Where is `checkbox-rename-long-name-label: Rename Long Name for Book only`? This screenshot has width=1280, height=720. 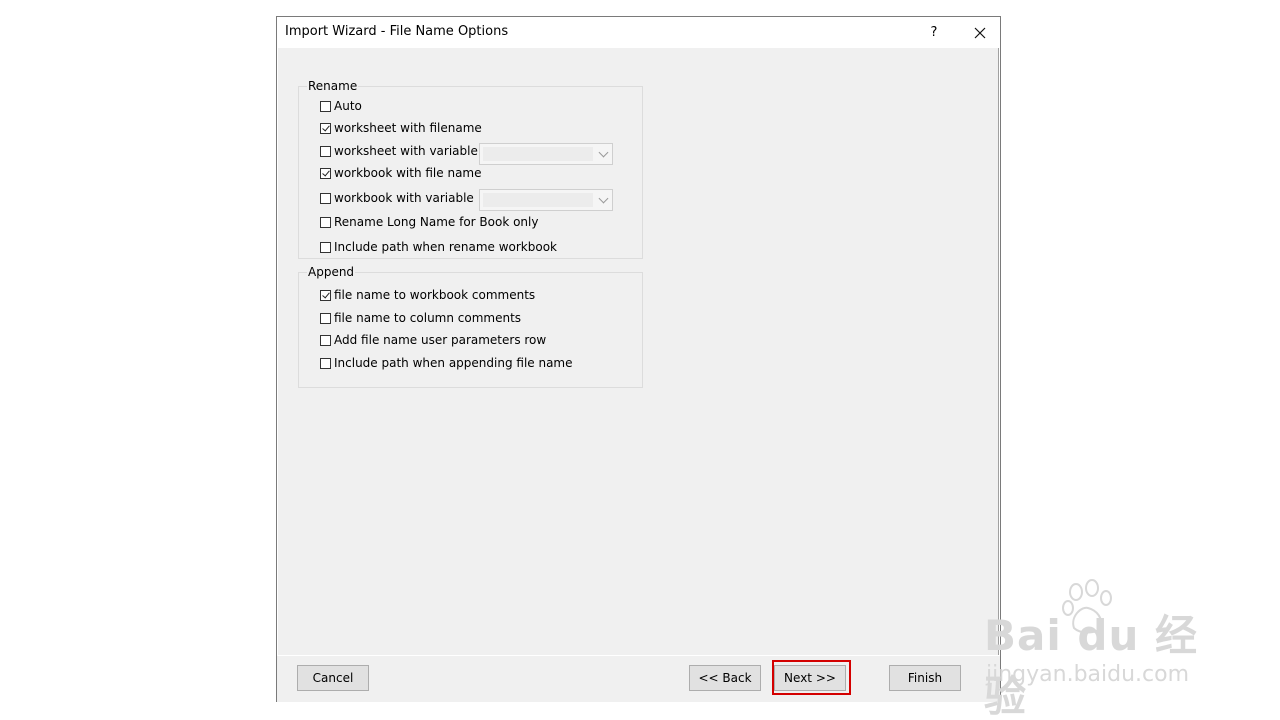
checkbox-rename-long-name-label: Rename Long Name for Book only is located at coordinates (436, 222).